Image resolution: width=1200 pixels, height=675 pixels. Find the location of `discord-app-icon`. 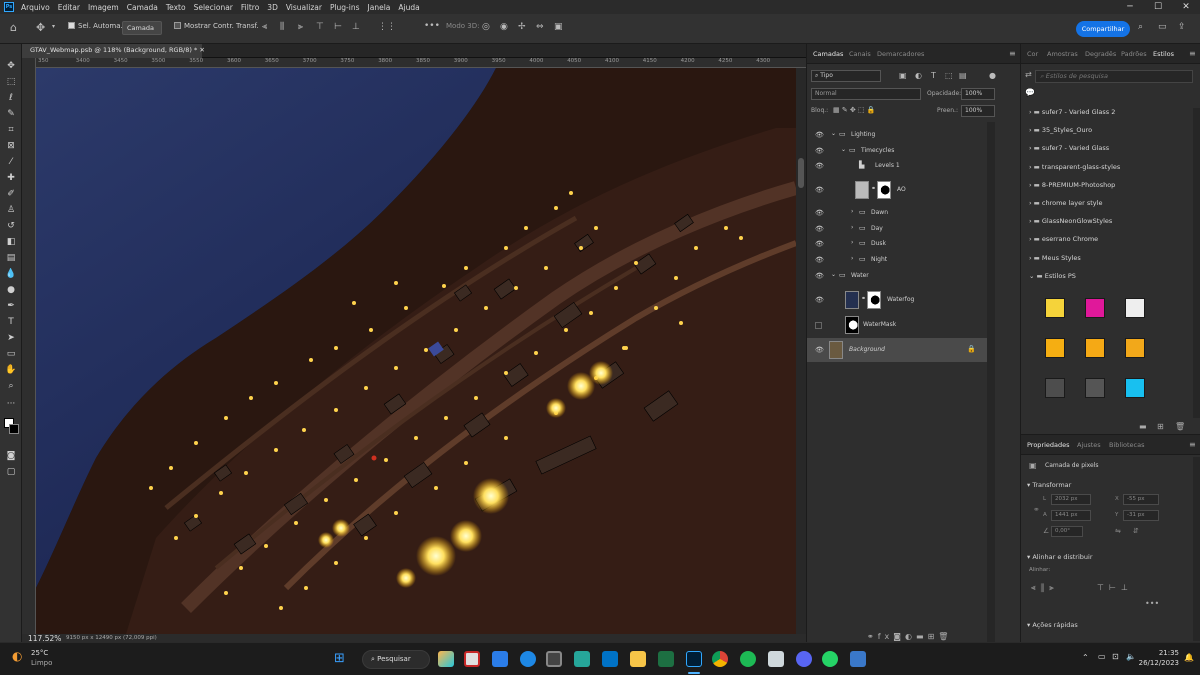

discord-app-icon is located at coordinates (804, 659).